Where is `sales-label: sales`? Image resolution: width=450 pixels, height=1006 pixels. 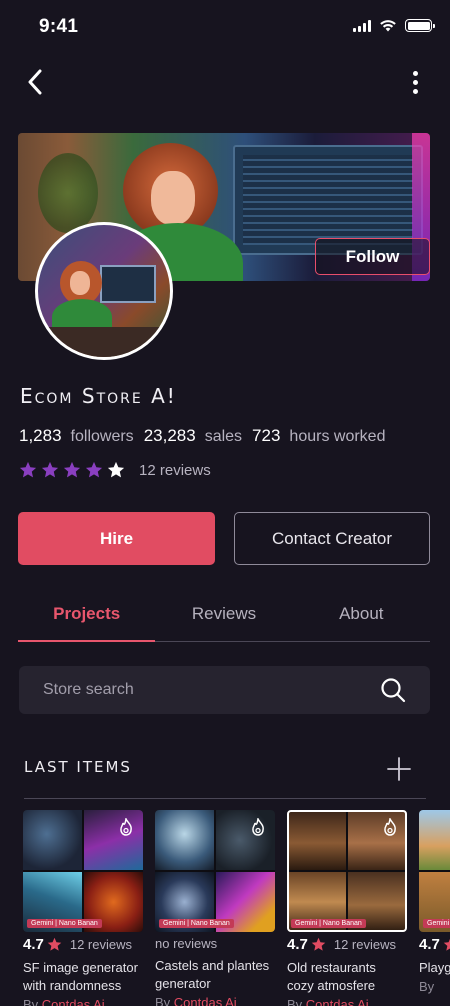 sales-label: sales is located at coordinates (223, 436).